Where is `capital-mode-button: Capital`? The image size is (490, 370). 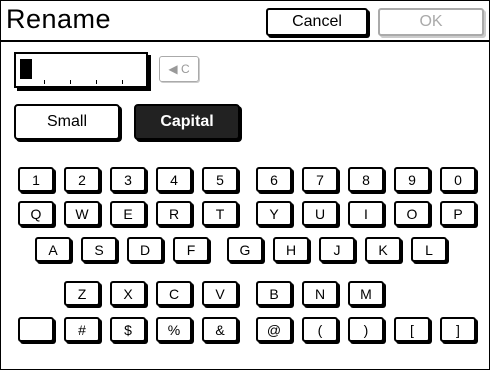
capital-mode-button: Capital is located at coordinates (187, 122).